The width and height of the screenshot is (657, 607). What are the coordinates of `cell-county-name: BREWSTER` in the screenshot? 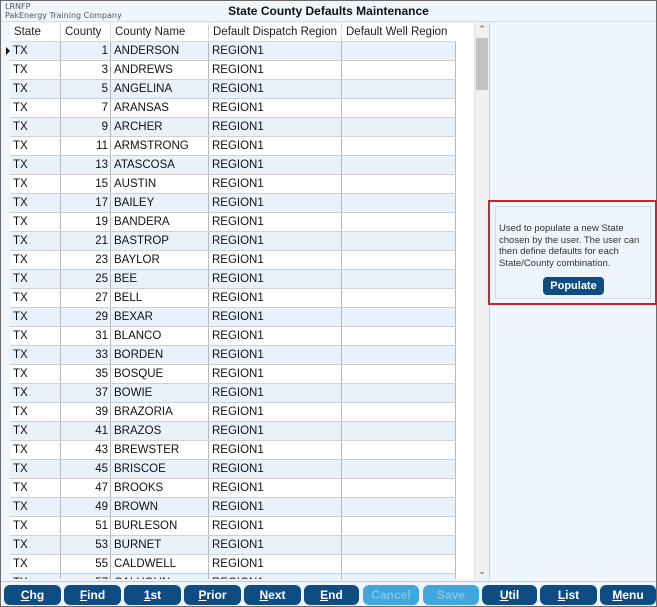 It's located at (160, 450).